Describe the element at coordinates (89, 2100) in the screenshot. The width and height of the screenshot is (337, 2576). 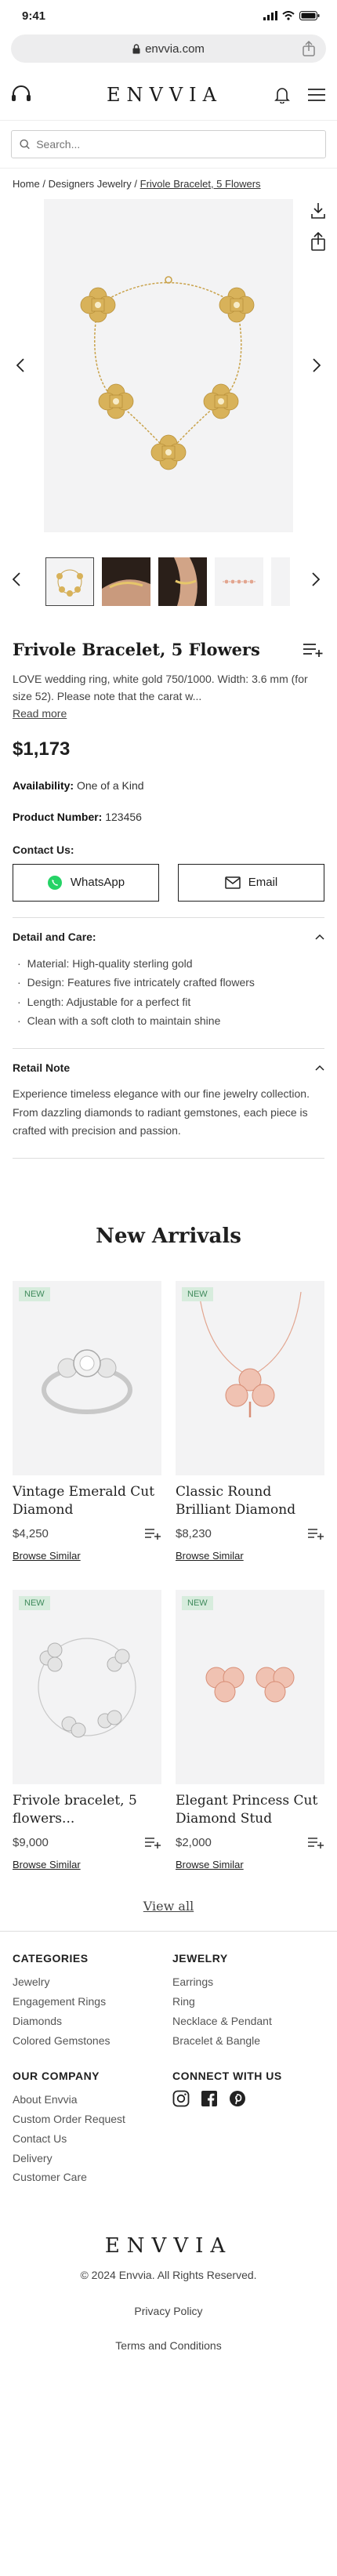
I see `footer-link: About Envvia` at that location.